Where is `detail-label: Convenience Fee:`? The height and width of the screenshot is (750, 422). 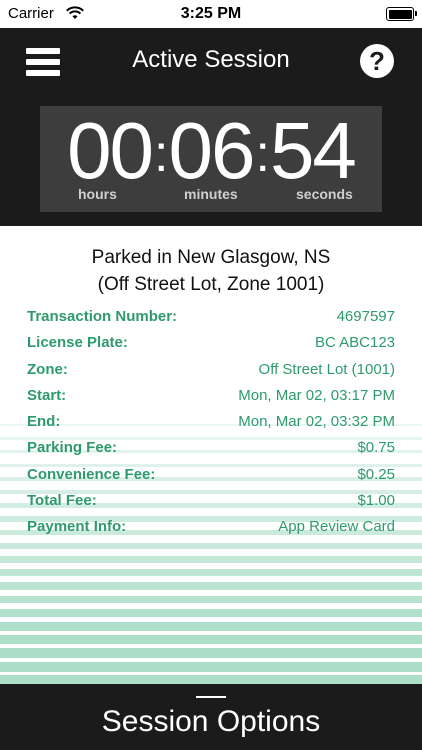 detail-label: Convenience Fee: is located at coordinates (91, 474).